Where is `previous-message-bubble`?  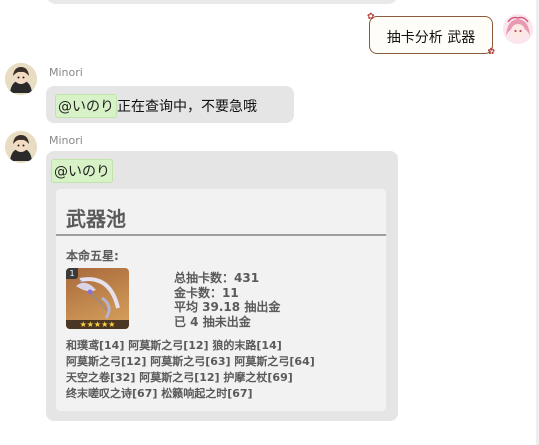 previous-message-bubble is located at coordinates (222, 2).